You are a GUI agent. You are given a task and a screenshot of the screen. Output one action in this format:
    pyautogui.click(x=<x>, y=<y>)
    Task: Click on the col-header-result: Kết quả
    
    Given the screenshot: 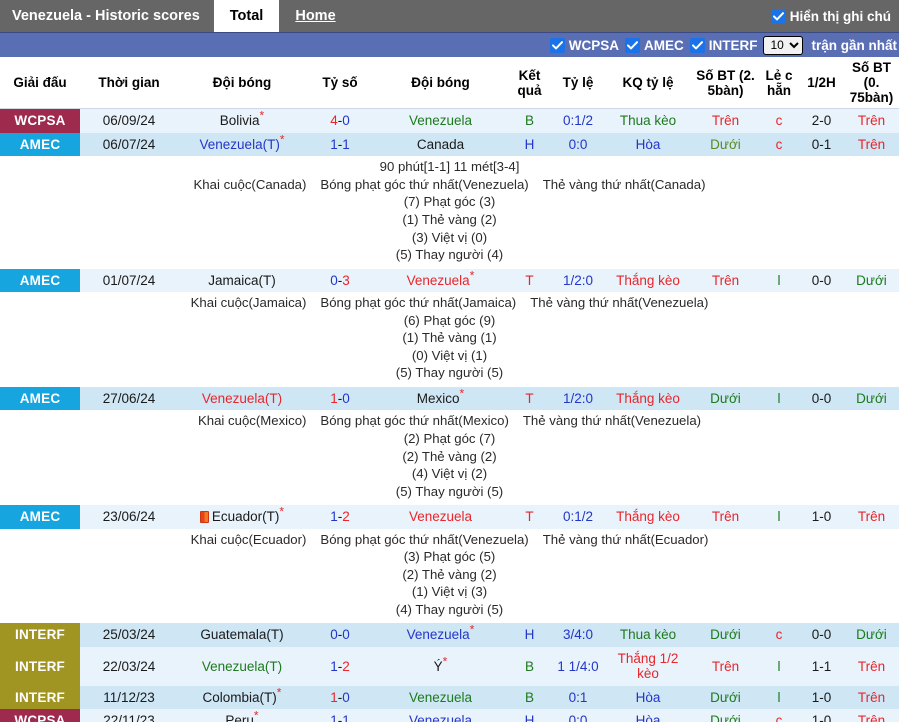 What is the action you would take?
    pyautogui.click(x=529, y=83)
    